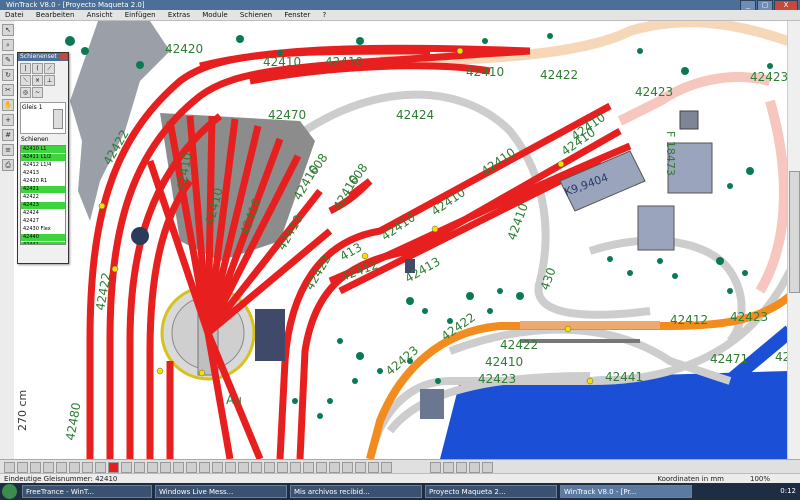 This screenshot has width=800, height=500. What do you see at coordinates (788, 491) in the screenshot?
I see `taskbar-clock: 0:12` at bounding box center [788, 491].